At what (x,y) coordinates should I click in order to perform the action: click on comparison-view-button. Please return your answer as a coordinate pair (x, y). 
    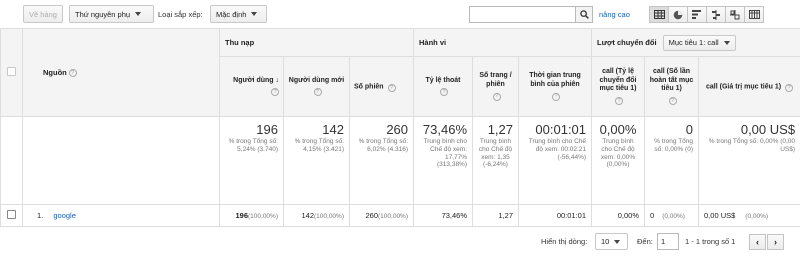
    Looking at the image, I should click on (716, 14).